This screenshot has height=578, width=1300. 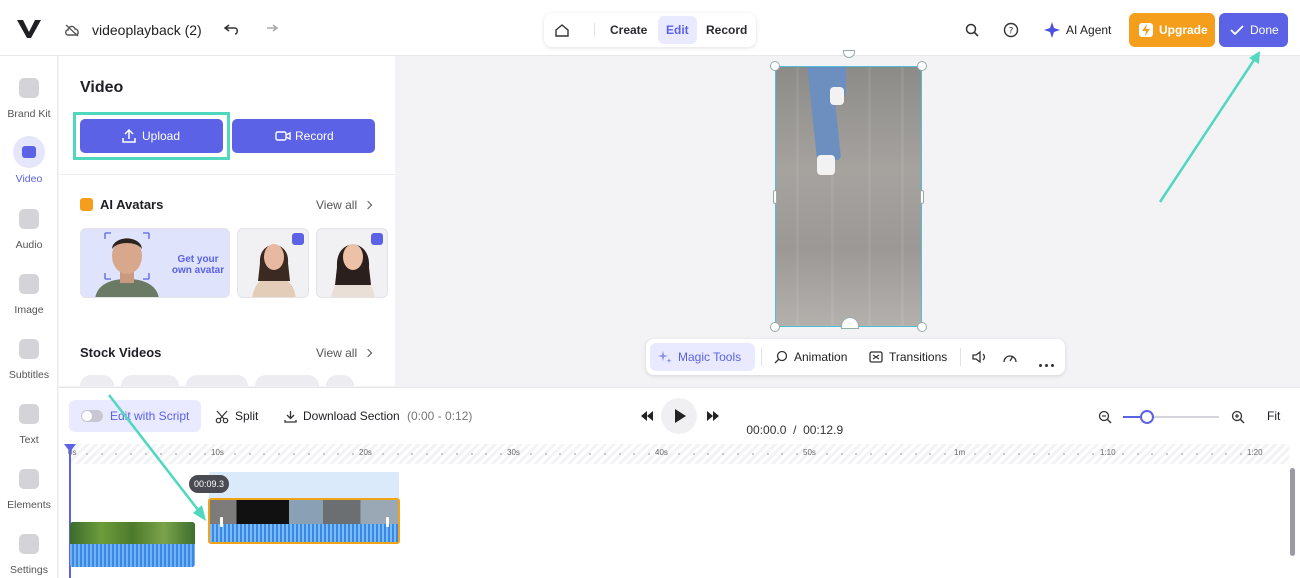 I want to click on transitions-button: Transitions, so click(x=907, y=357).